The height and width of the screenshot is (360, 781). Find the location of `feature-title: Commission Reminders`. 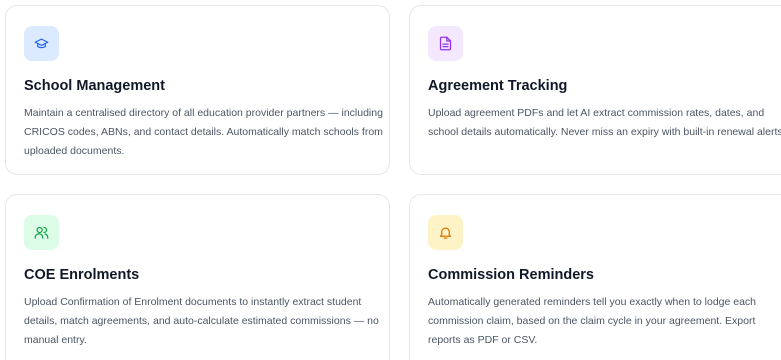

feature-title: Commission Reminders is located at coordinates (511, 275).